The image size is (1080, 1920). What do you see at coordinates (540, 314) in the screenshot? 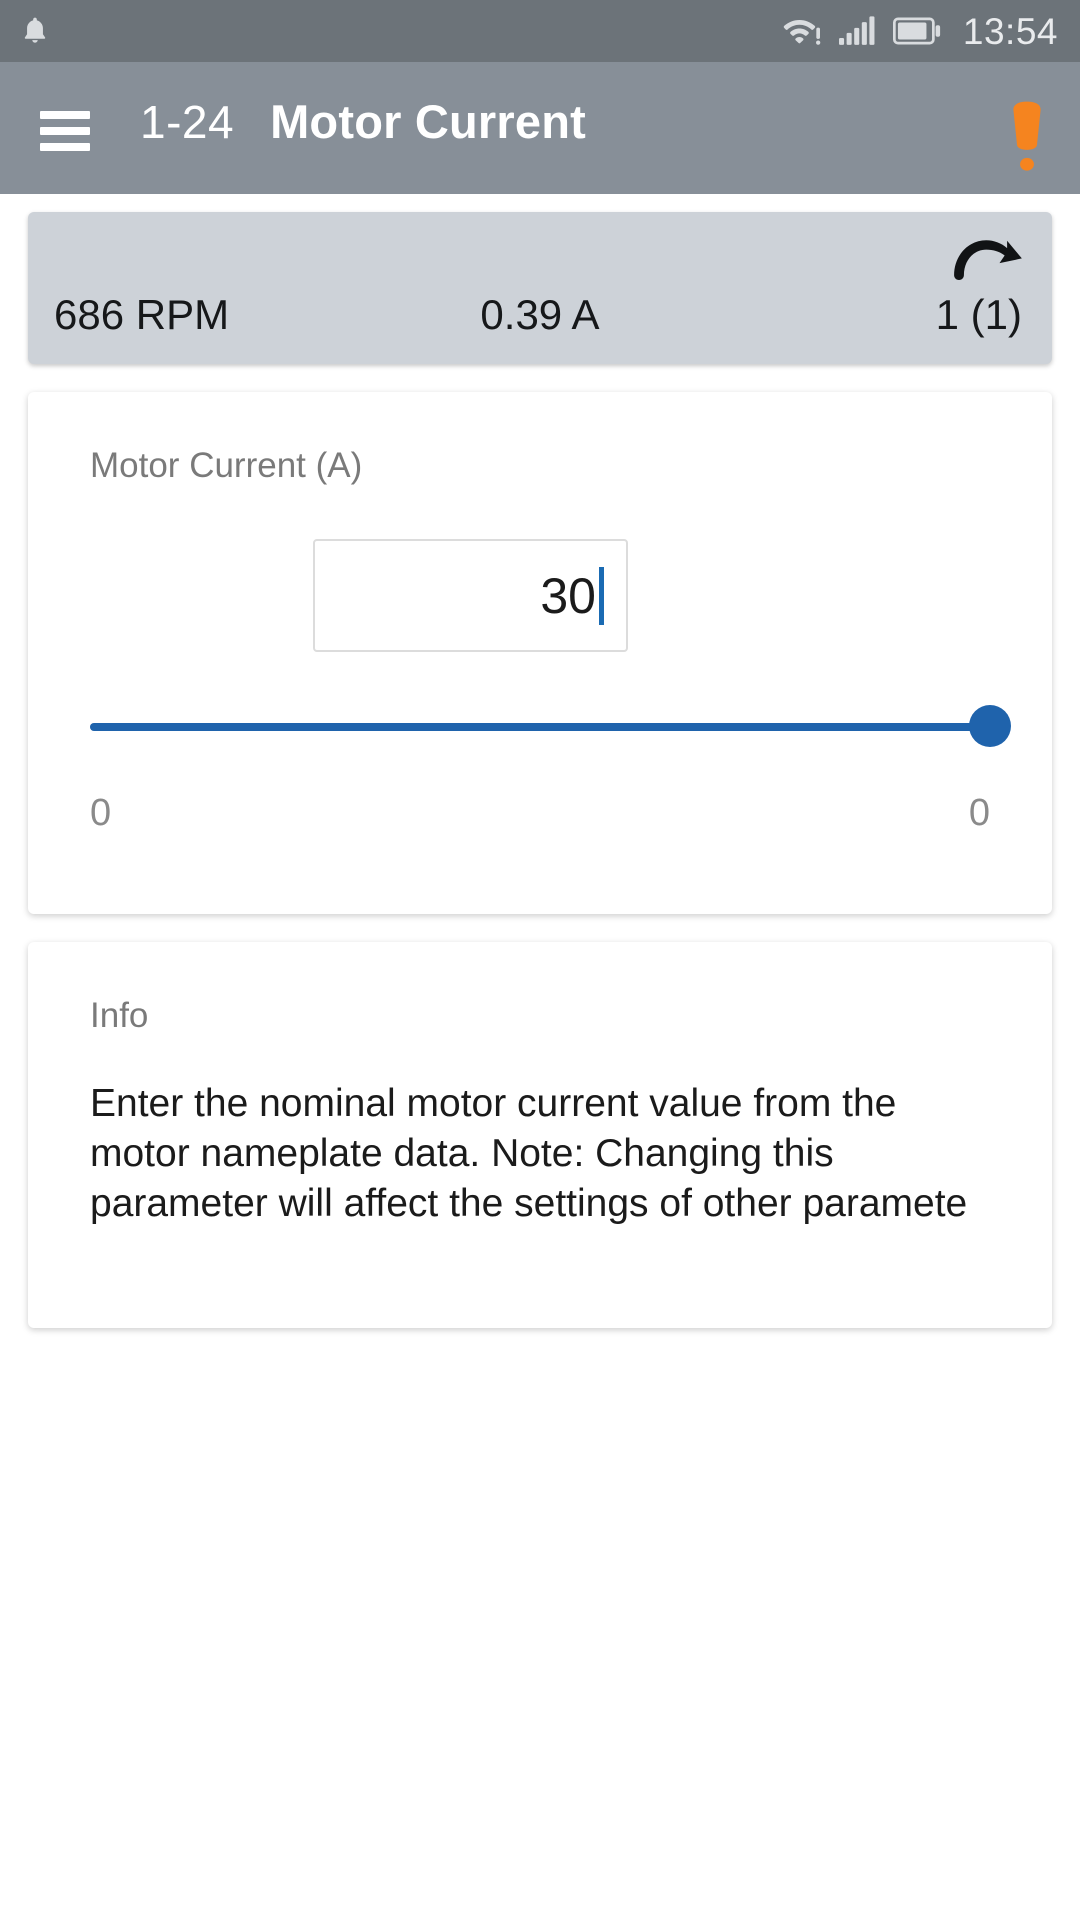
I see `drive-current-value: 0.39 A` at bounding box center [540, 314].